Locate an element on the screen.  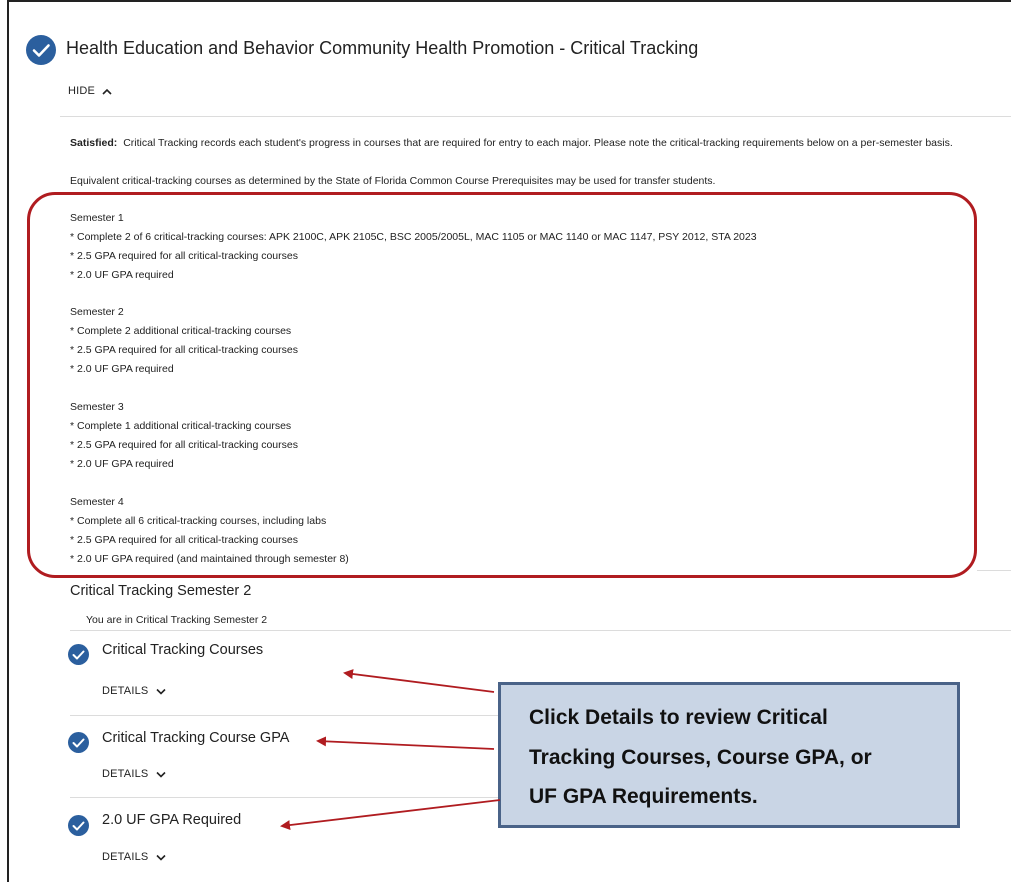
arrow-to-courses is located at coordinates (419, 681).